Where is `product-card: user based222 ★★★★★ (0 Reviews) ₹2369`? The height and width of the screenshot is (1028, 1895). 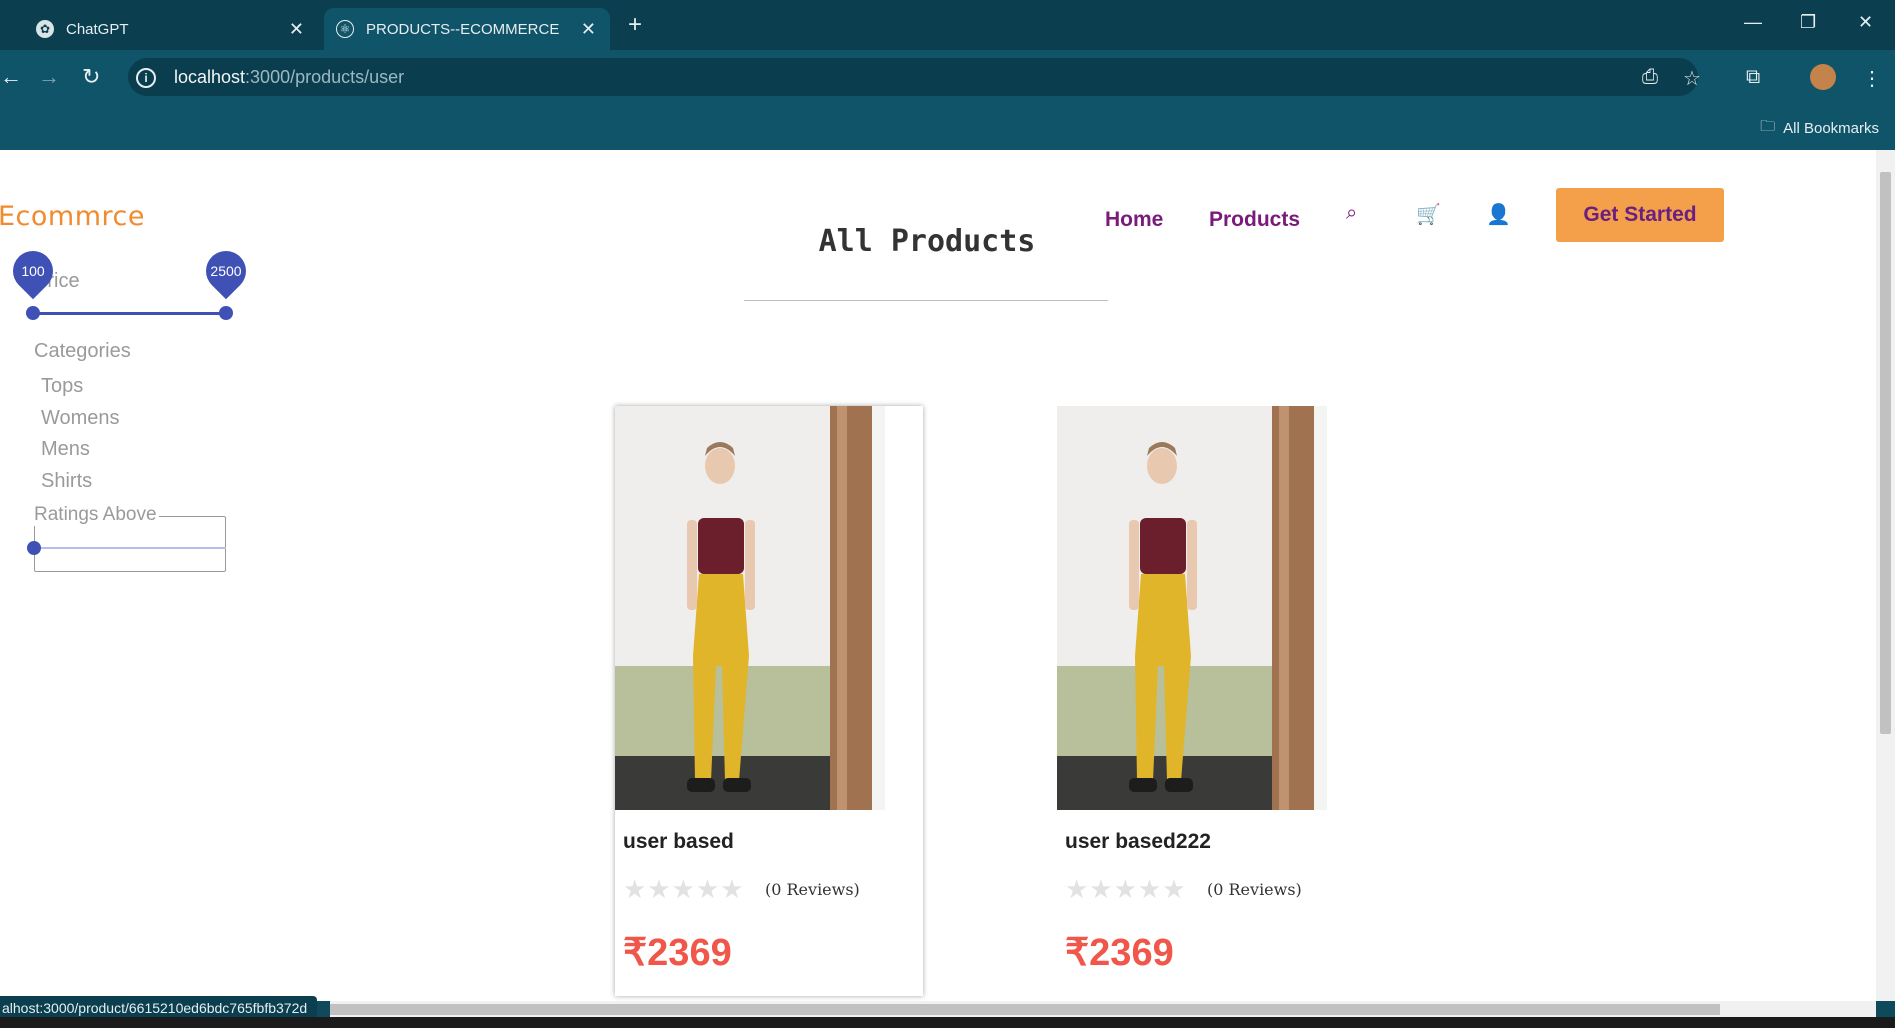 product-card: user based222 ★★★★★ (0 Reviews) ₹2369 is located at coordinates (1211, 701).